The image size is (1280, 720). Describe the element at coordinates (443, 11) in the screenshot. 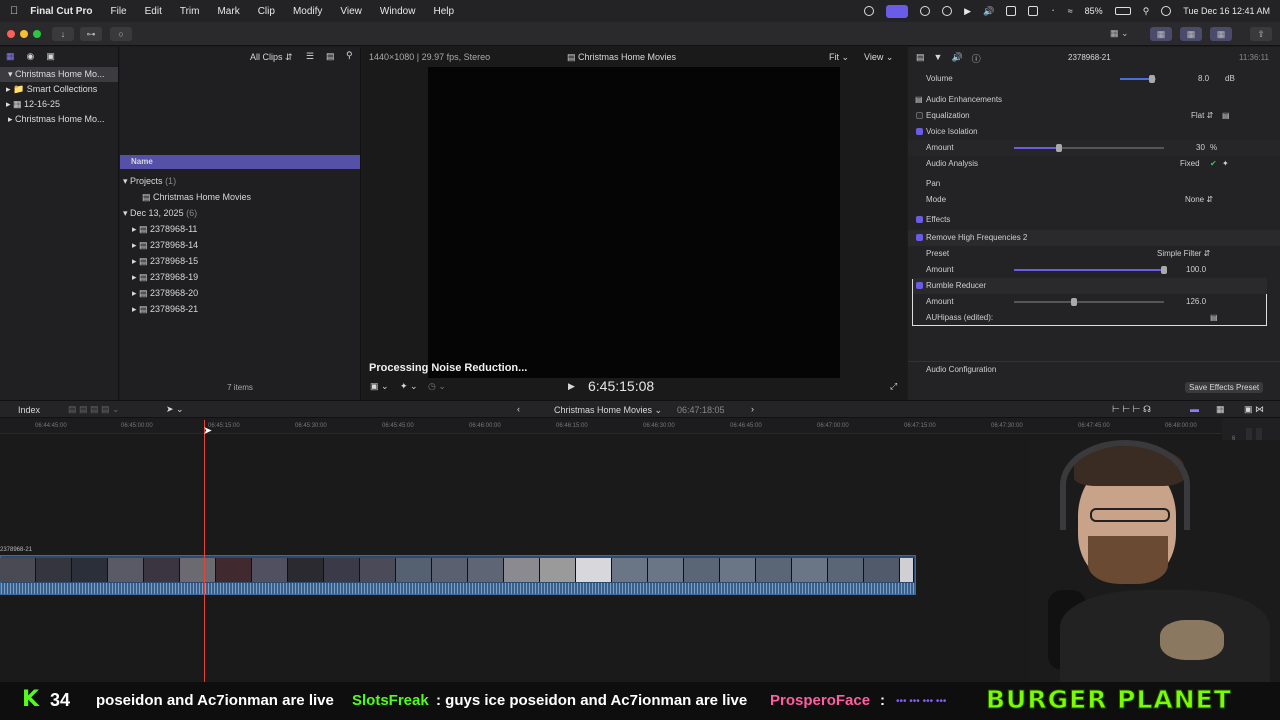

I see `menu-help: Help` at that location.